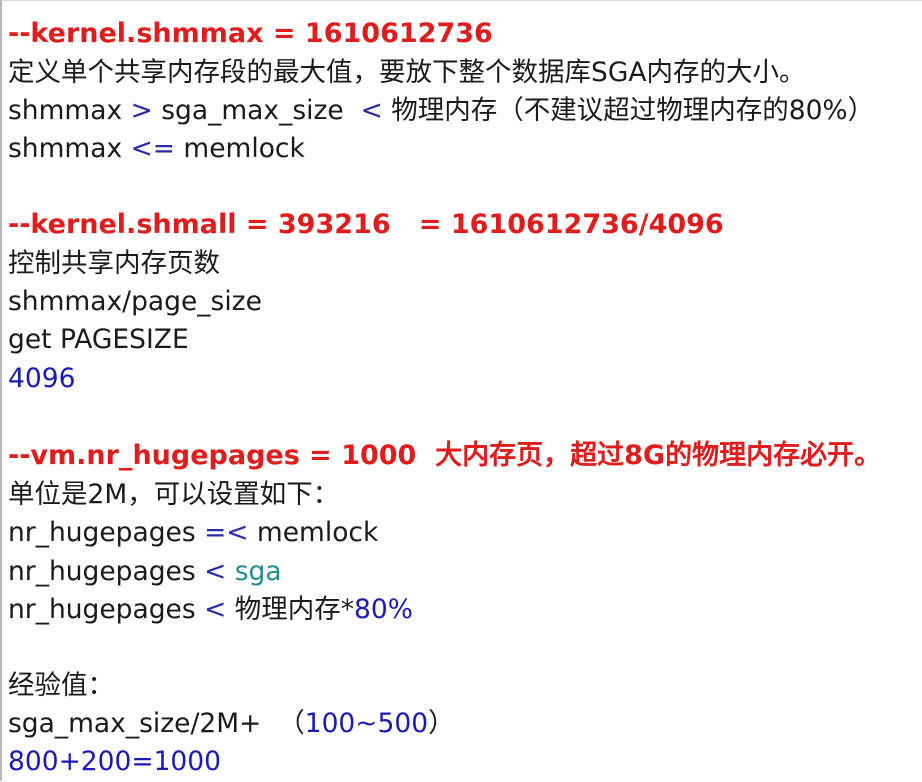 The width and height of the screenshot is (922, 782). Describe the element at coordinates (156, 723) in the screenshot. I see `text-segment: sga_max_size/2M+ （` at that location.